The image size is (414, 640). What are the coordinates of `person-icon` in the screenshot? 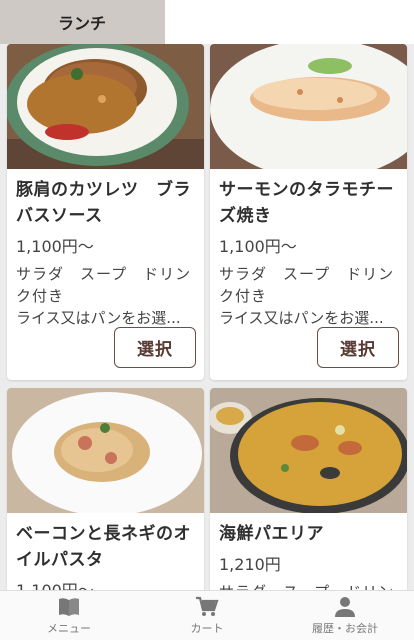 It's located at (345, 606).